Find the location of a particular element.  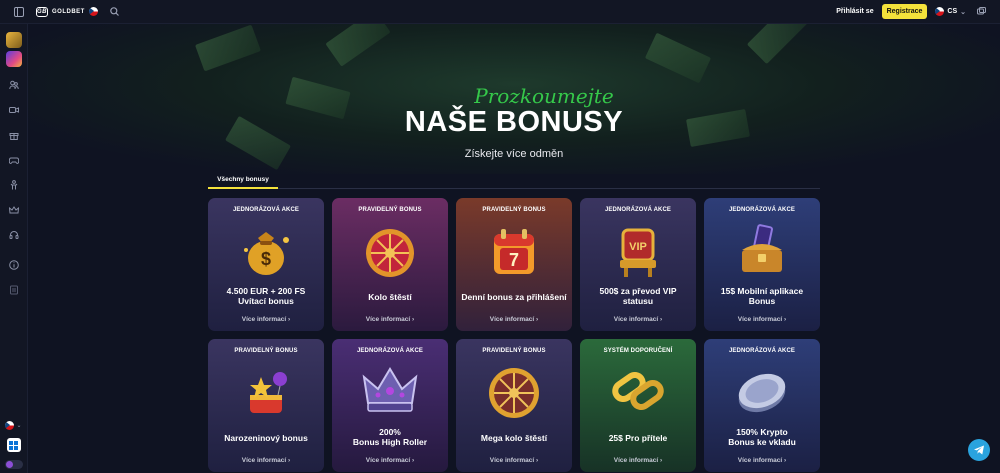

logo-mark: GB is located at coordinates (42, 11).